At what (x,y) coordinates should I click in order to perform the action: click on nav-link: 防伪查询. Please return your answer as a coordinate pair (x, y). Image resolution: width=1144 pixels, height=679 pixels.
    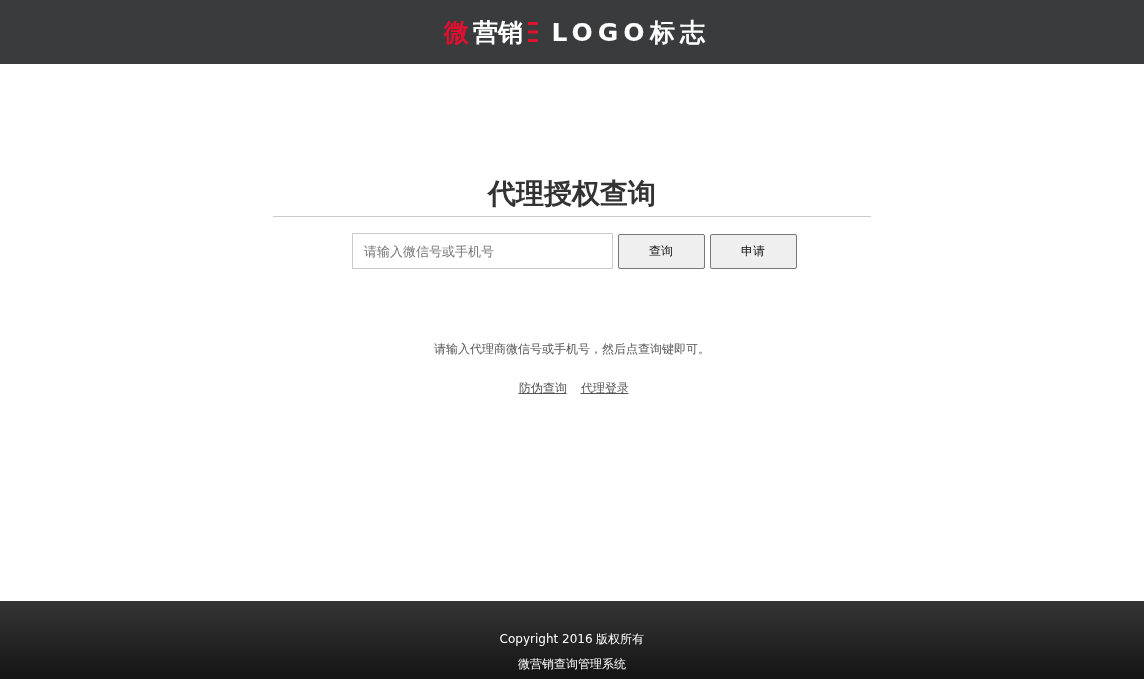
    Looking at the image, I should click on (542, 388).